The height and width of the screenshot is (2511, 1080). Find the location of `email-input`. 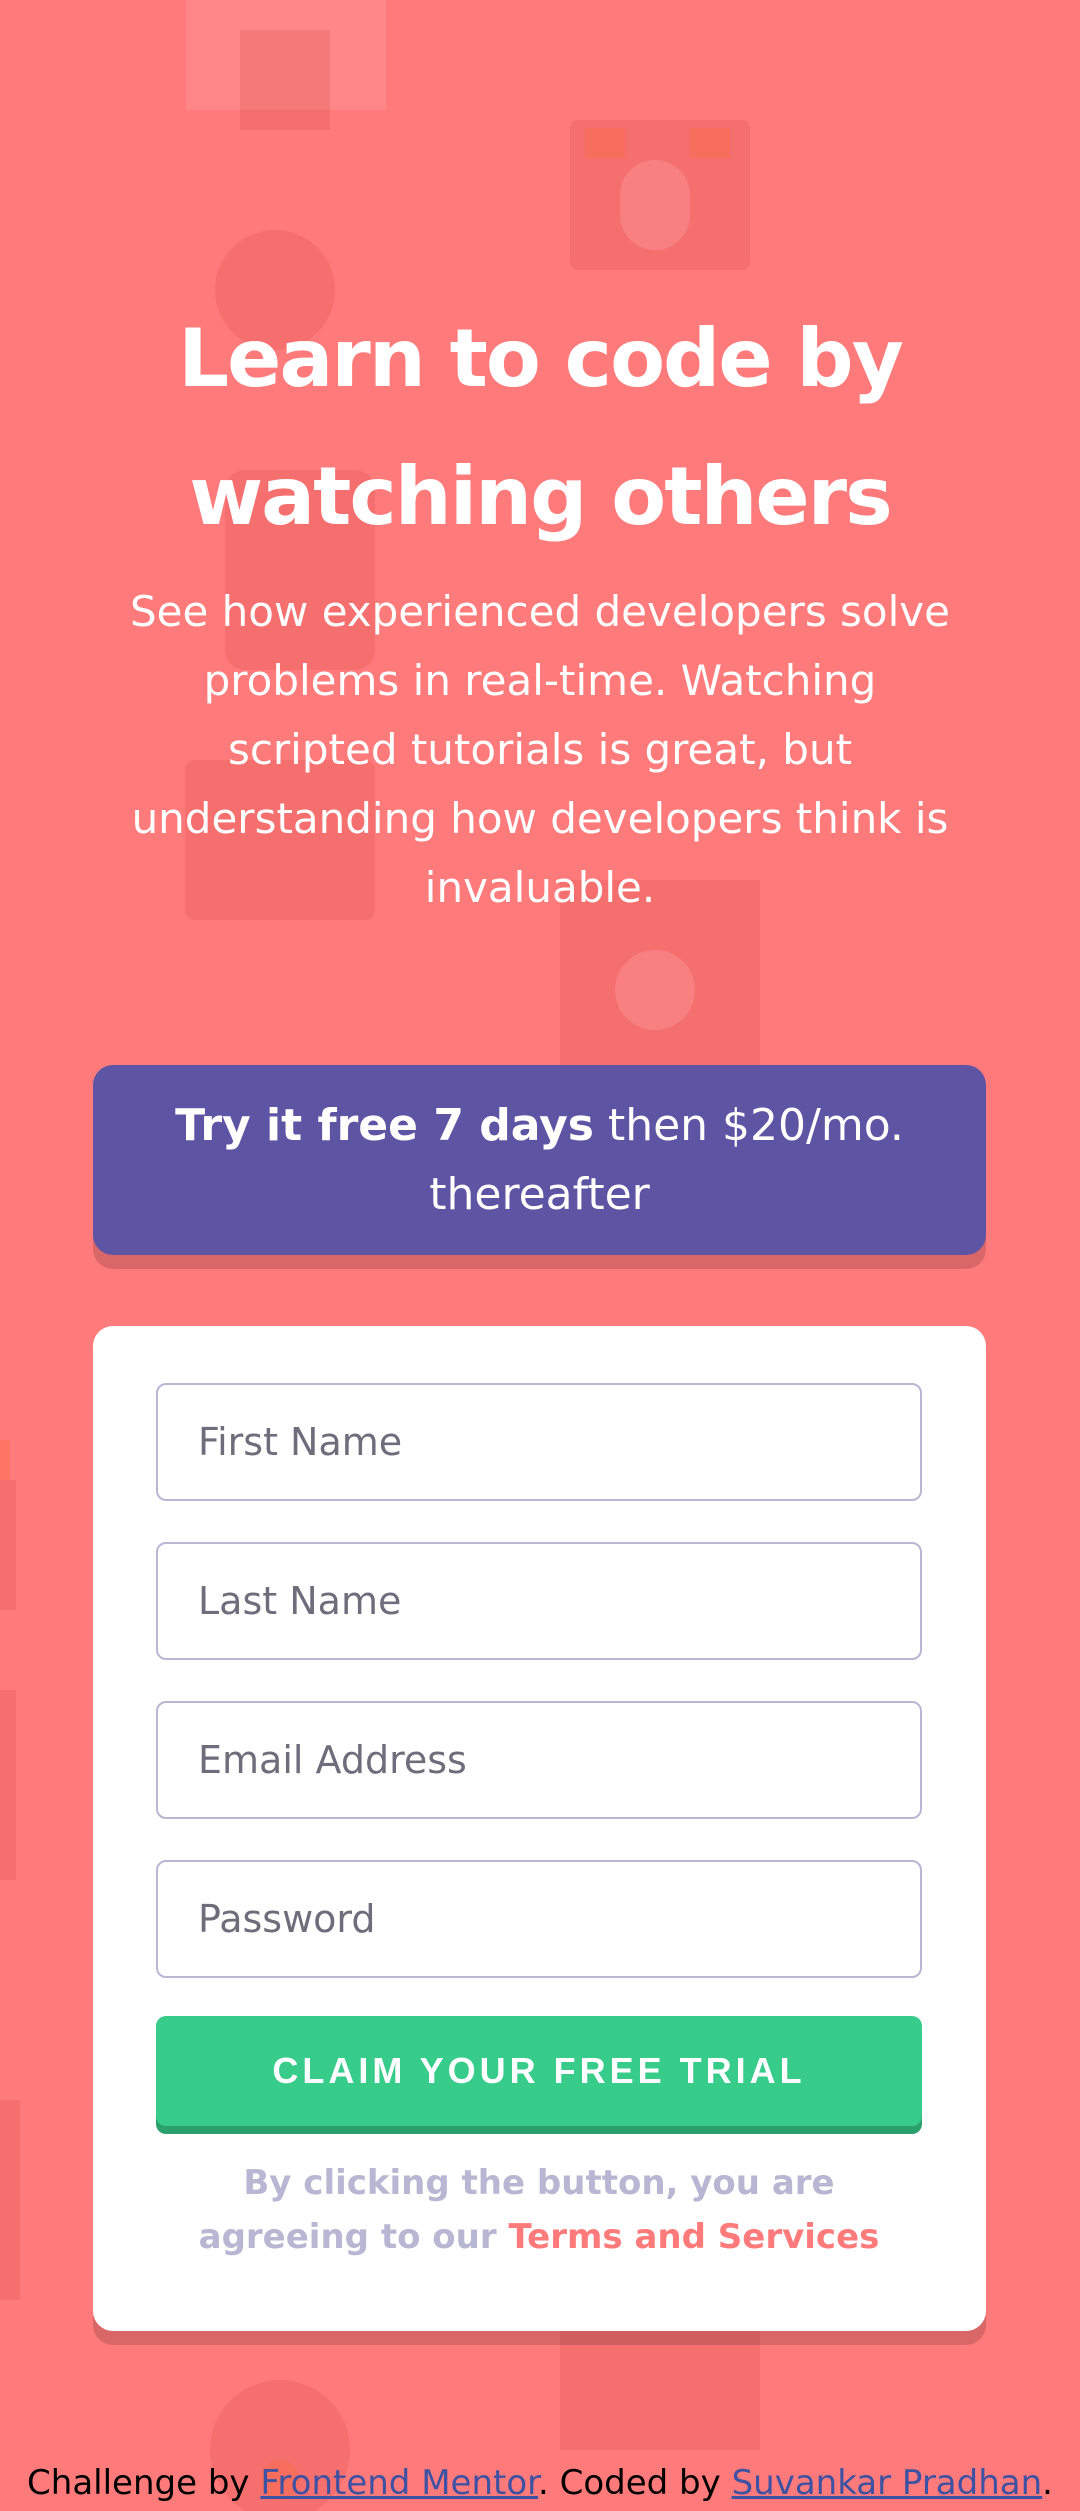

email-input is located at coordinates (539, 1760).